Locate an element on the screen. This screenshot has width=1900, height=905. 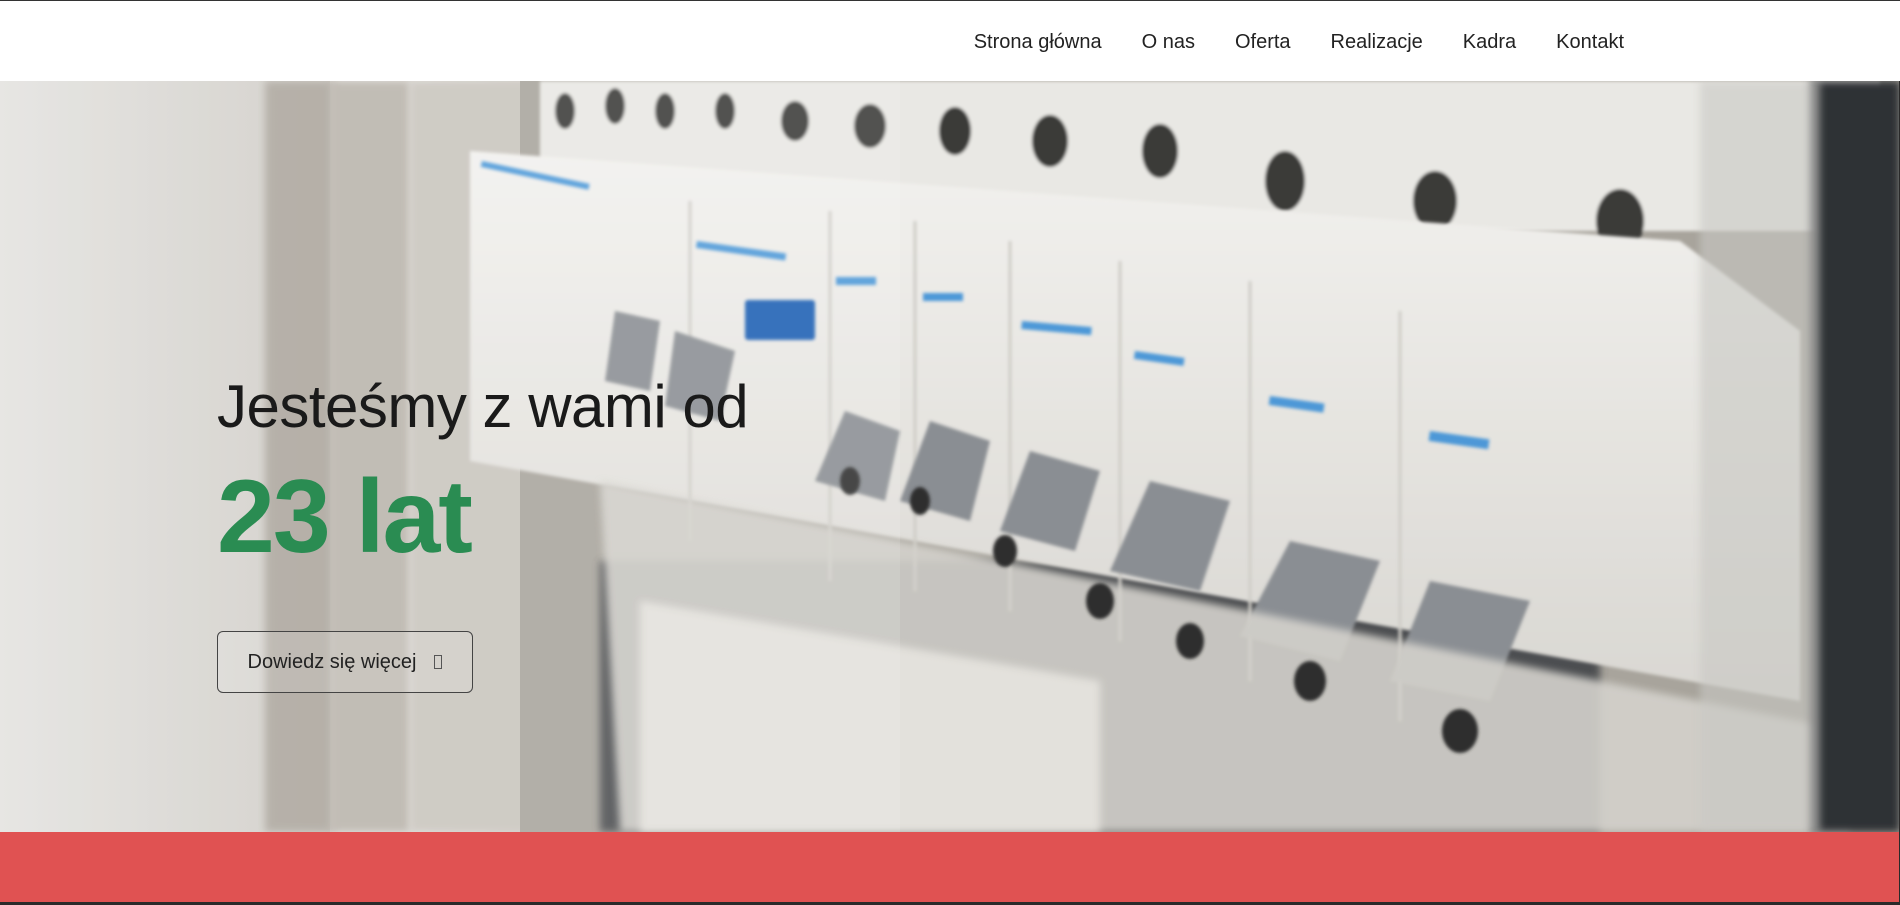
learn-more-button-label: Dowiedz się więcej is located at coordinates (332, 661).